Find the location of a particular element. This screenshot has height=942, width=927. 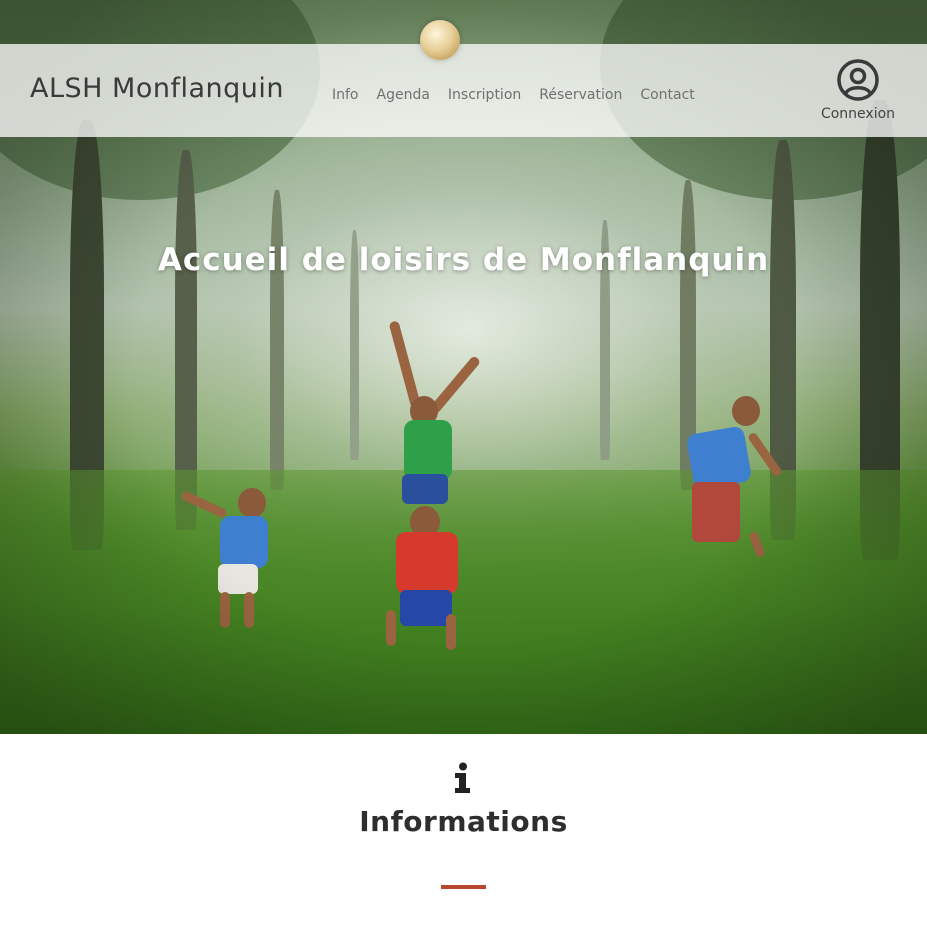

user-circle-icon is located at coordinates (858, 80).